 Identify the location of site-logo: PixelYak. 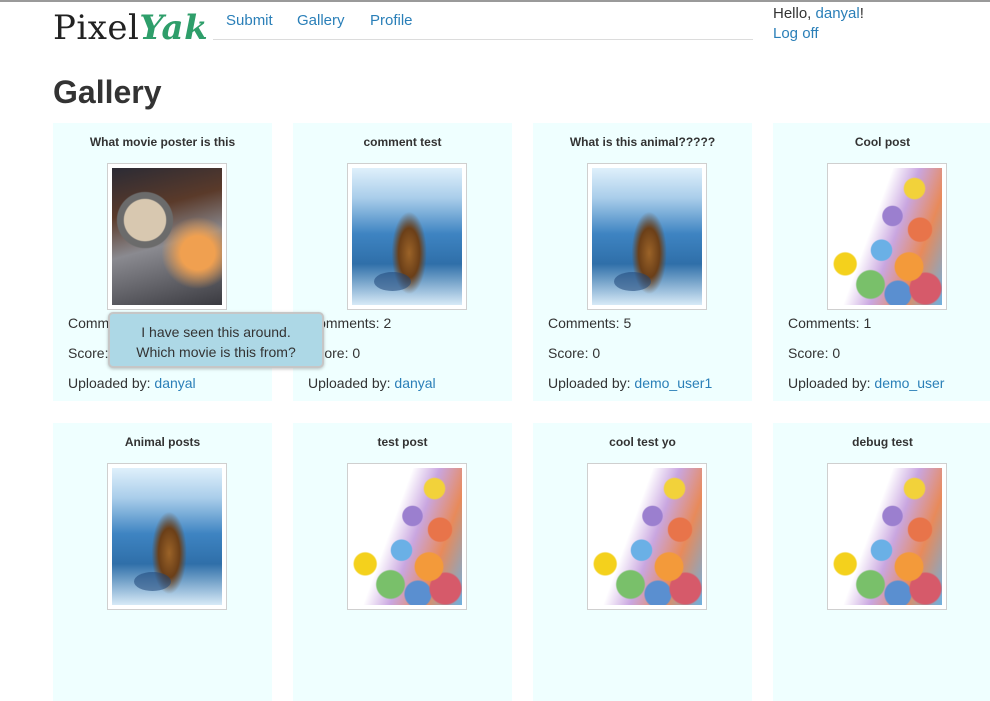
(130, 28).